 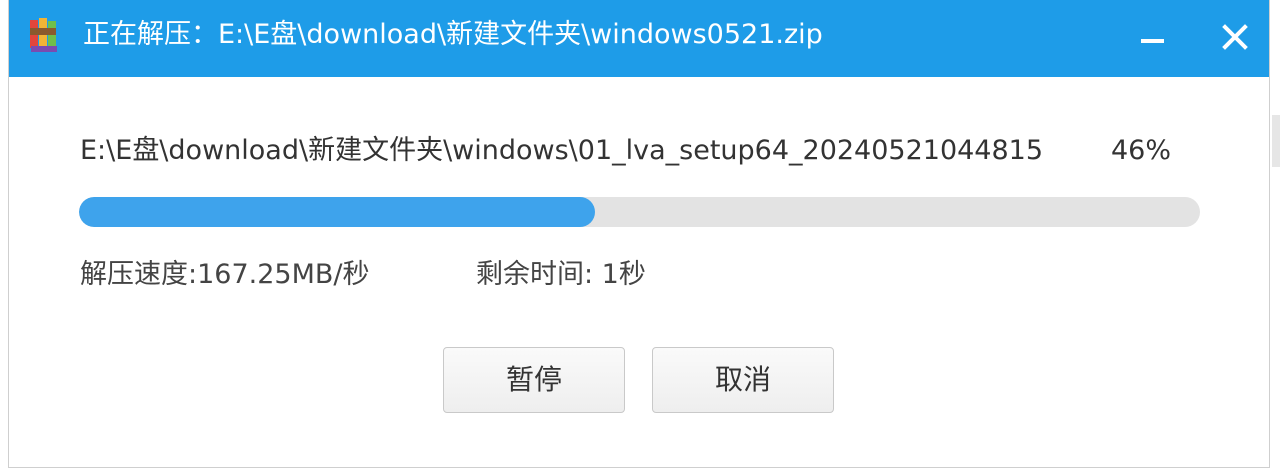 I want to click on minimize-button, so click(x=1153, y=37).